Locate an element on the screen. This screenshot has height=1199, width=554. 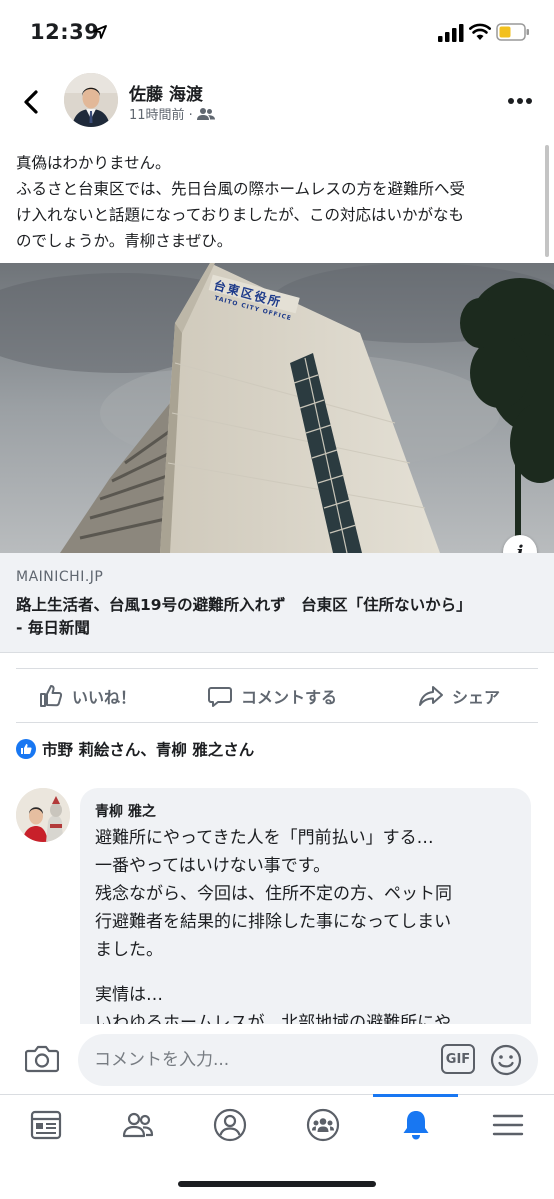
post-text-line: のでしょうか。青柳さまぜひ。 is located at coordinates (124, 241).